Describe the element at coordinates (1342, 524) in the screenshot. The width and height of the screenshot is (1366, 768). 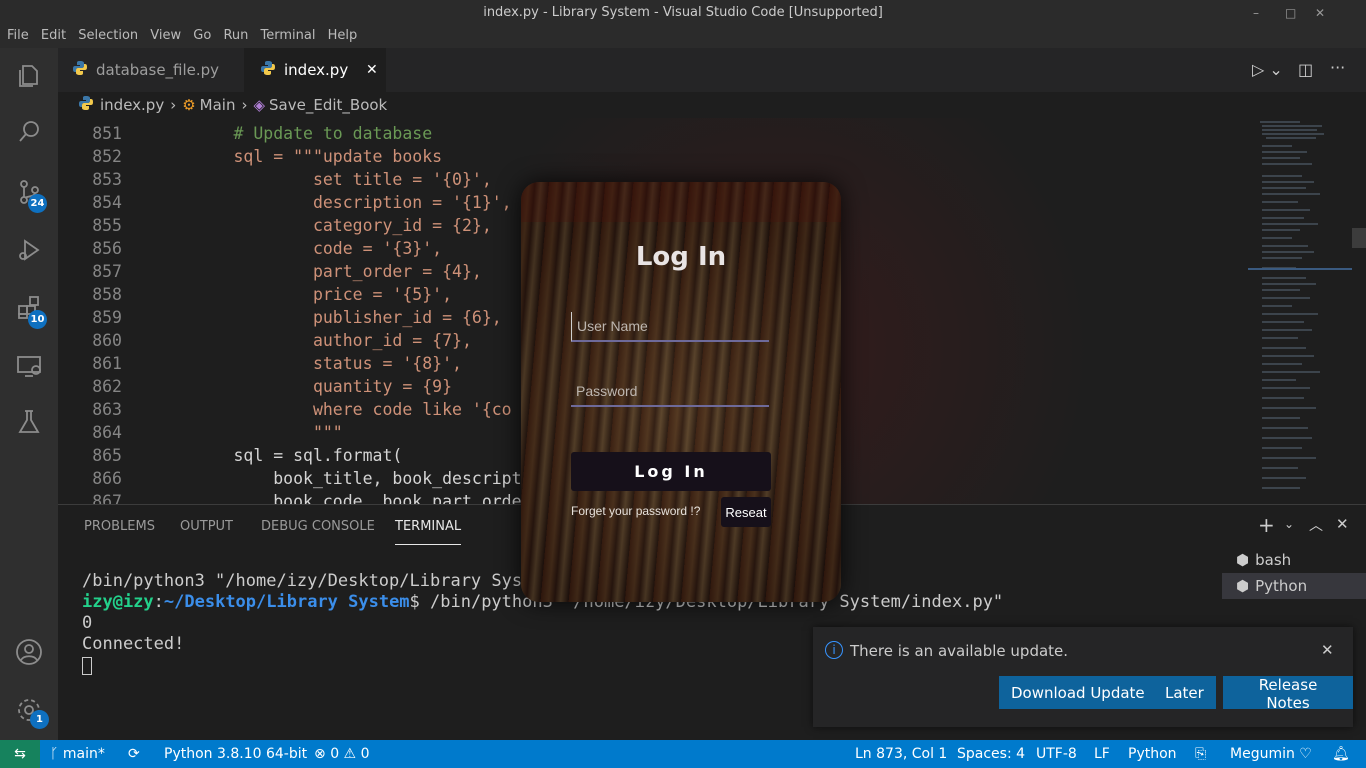
I see `close-panel-icon: ✕` at that location.